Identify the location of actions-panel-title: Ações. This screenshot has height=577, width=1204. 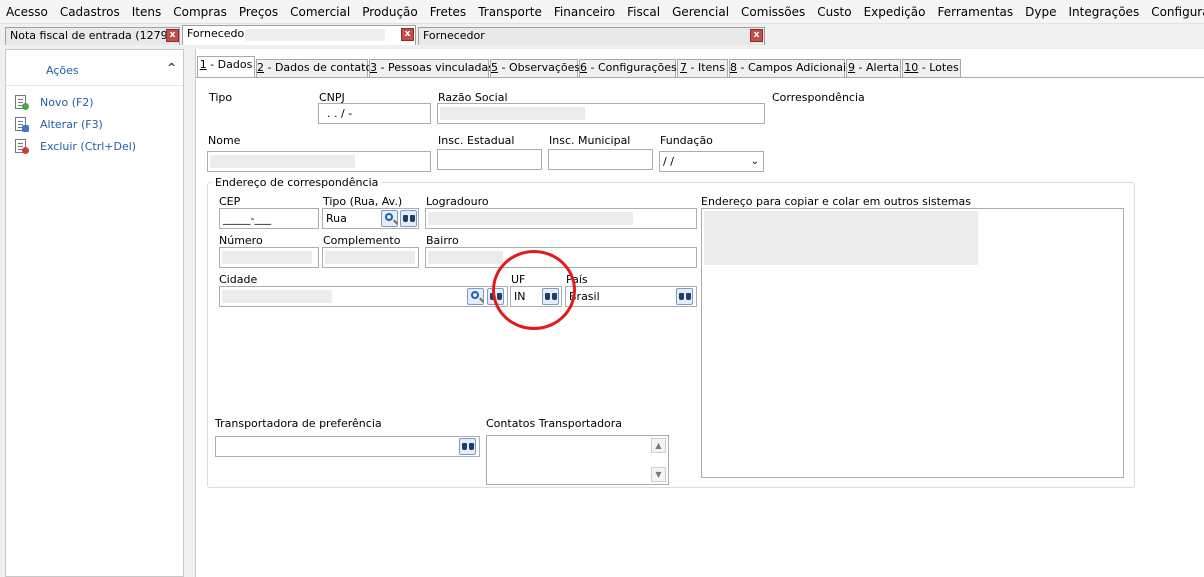
(62, 70).